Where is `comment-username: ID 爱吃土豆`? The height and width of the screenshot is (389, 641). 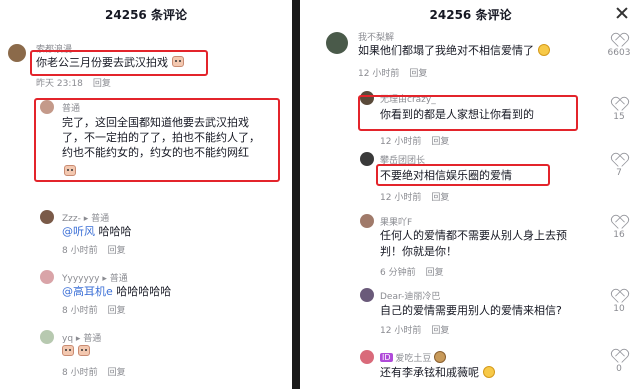
comment-username: ID 爱吃土豆 is located at coordinates (413, 357).